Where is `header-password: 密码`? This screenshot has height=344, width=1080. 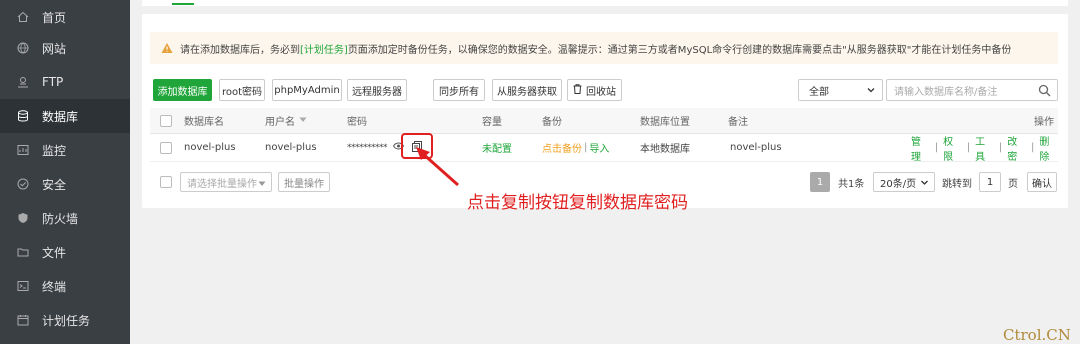
header-password: 密码 is located at coordinates (357, 122).